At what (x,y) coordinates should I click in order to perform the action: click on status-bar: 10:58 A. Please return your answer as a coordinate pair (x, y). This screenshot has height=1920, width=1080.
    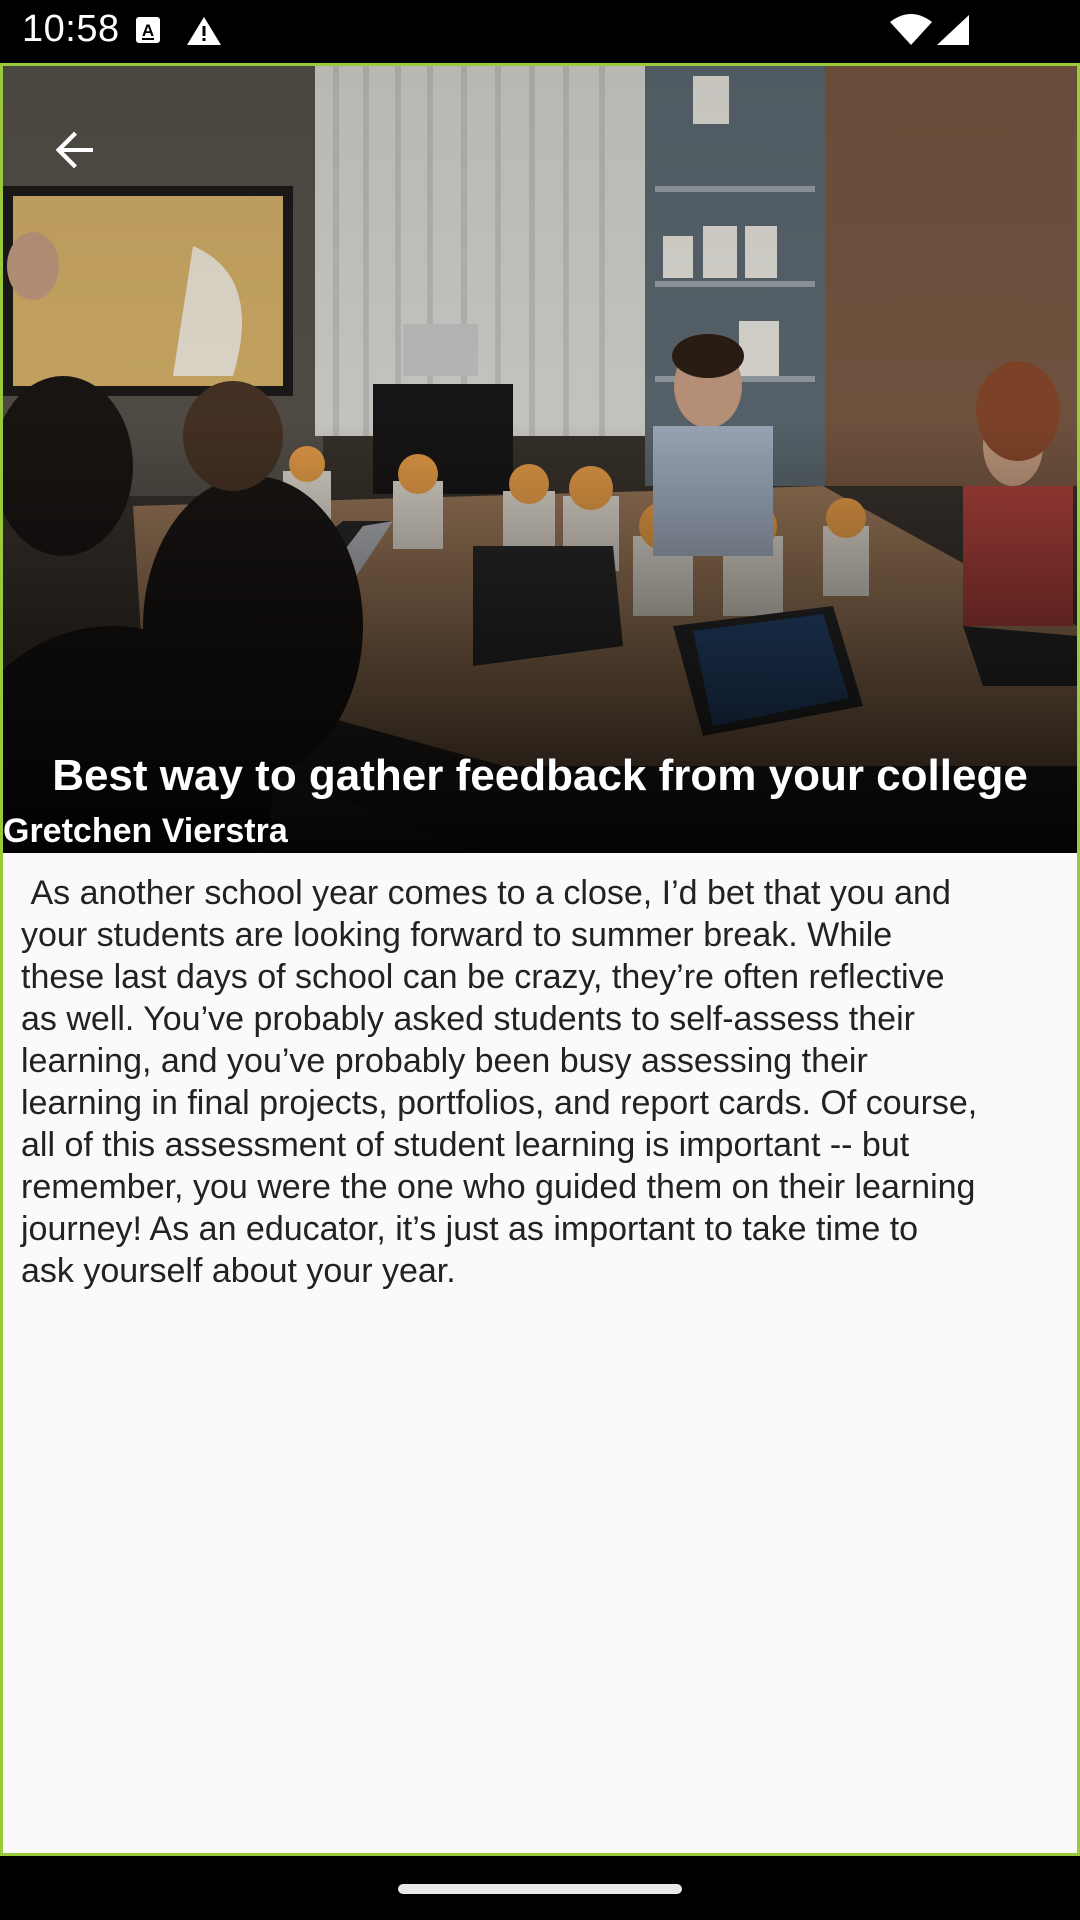
    Looking at the image, I should click on (540, 31).